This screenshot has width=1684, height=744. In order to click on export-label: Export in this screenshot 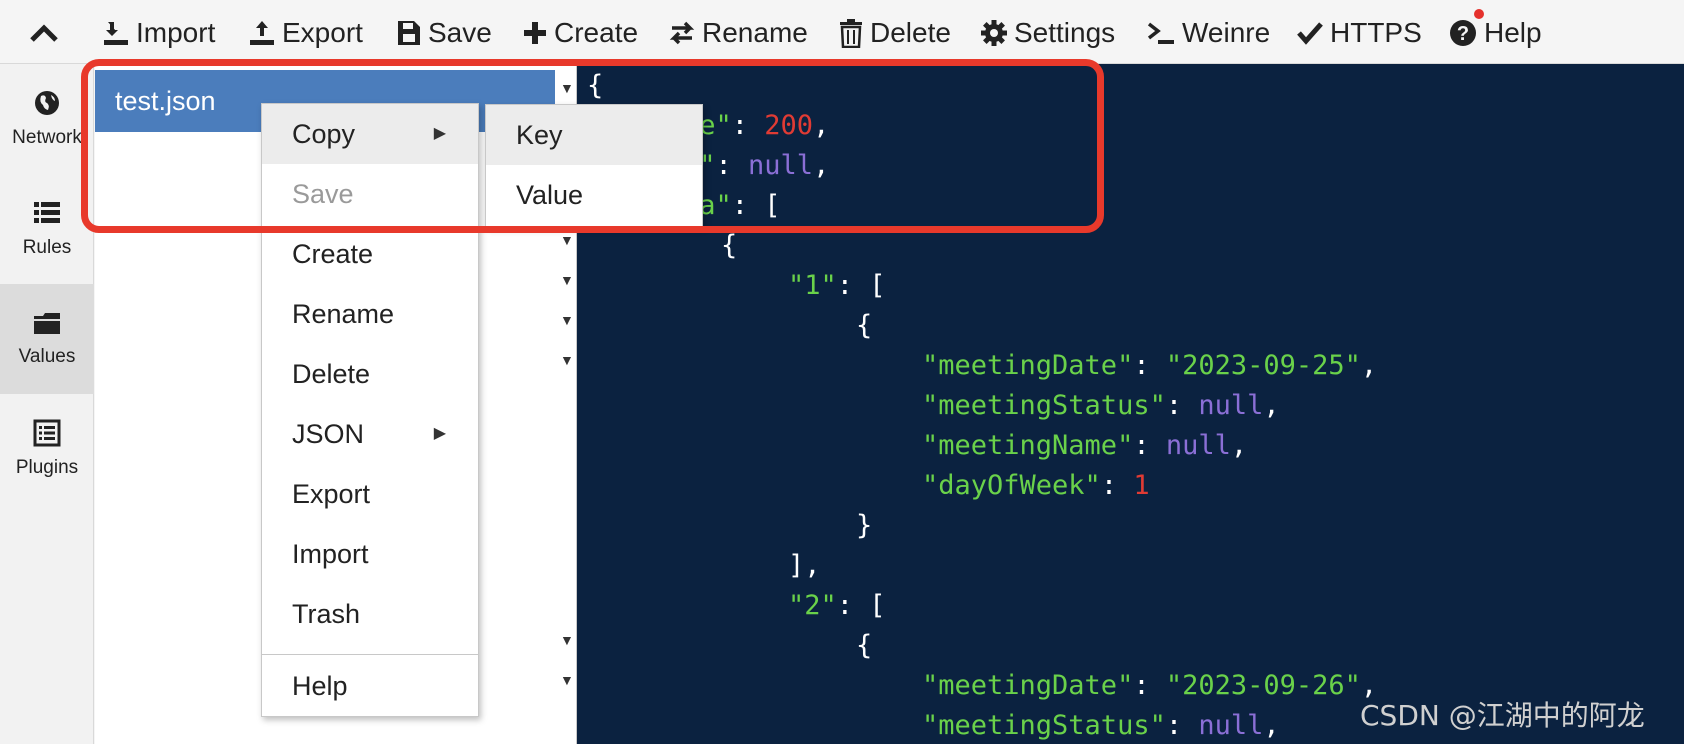, I will do `click(322, 32)`.